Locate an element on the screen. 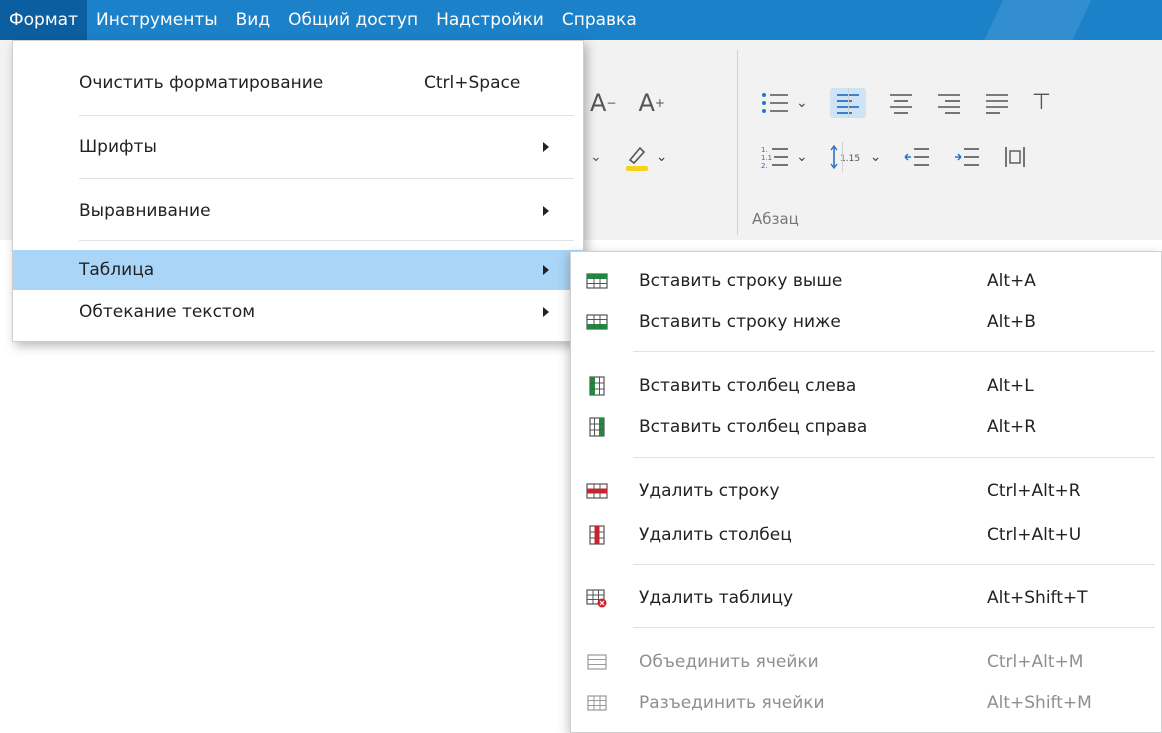 The image size is (1162, 733). submenu-item-label: Удалить строку is located at coordinates (709, 491).